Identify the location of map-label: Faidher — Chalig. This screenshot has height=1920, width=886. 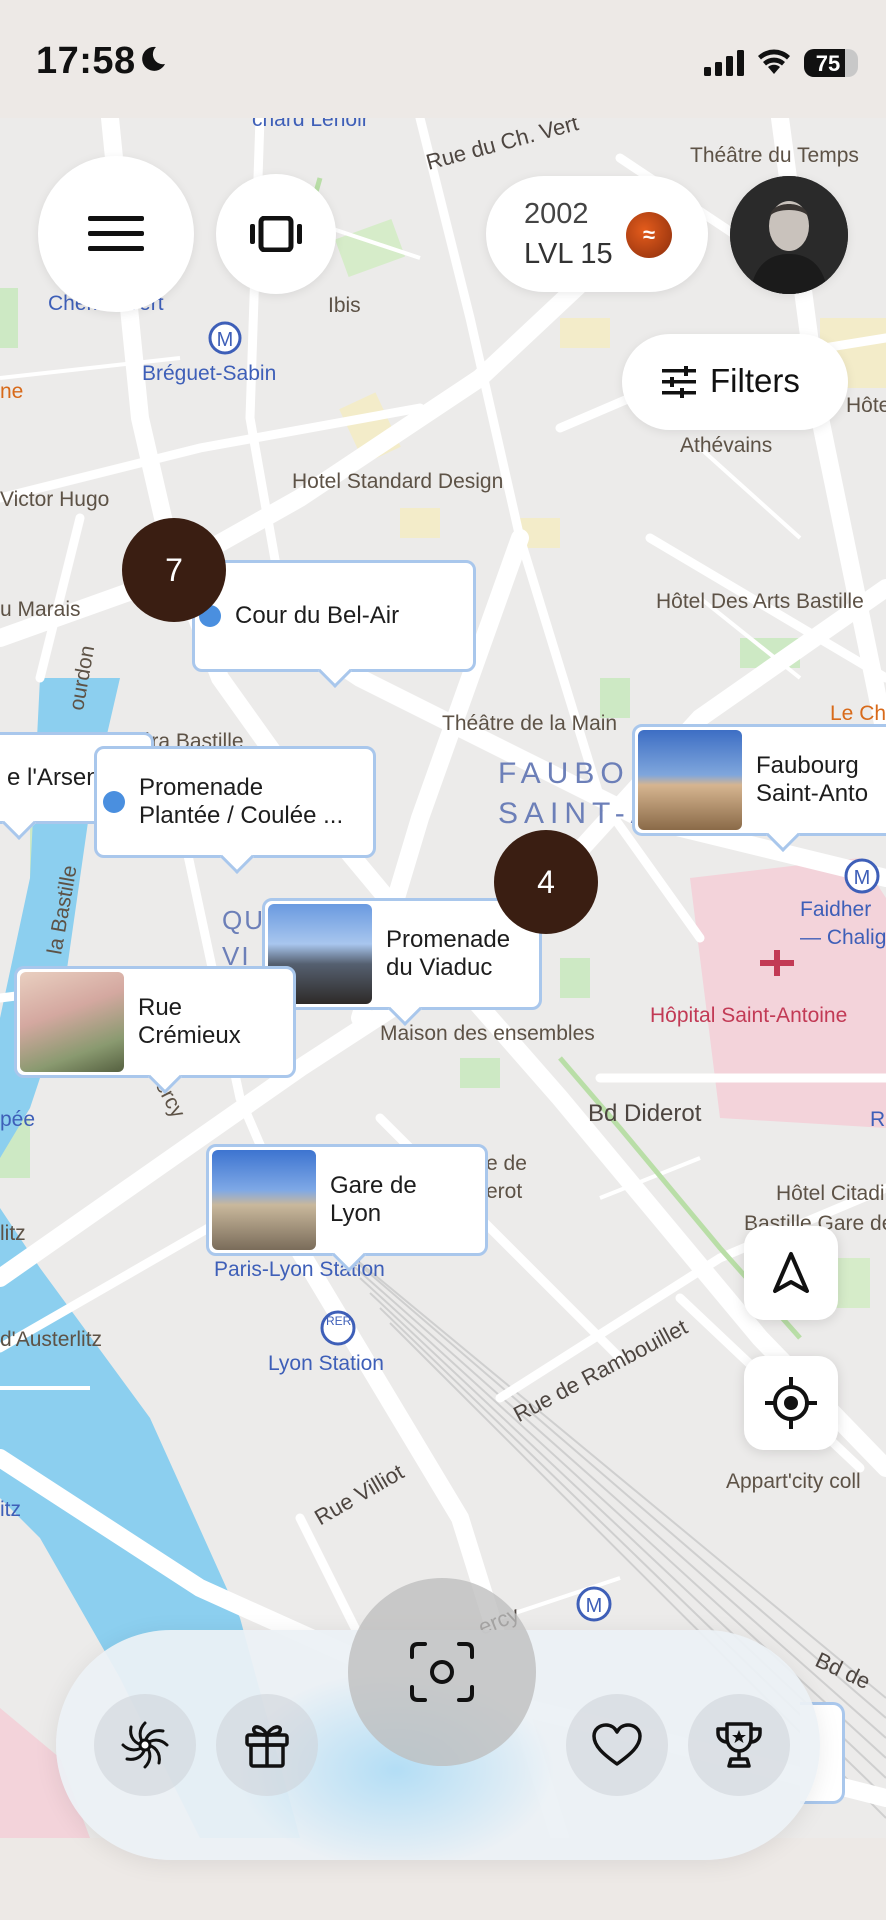
(843, 923).